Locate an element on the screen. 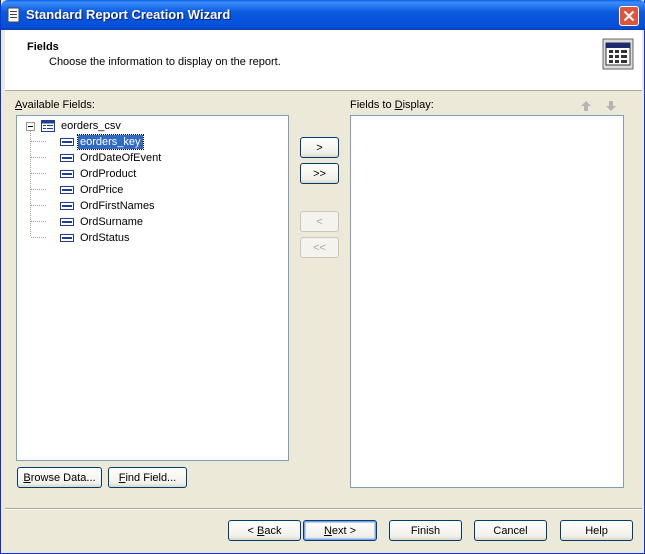 This screenshot has width=645, height=554. help-button: Help is located at coordinates (596, 530).